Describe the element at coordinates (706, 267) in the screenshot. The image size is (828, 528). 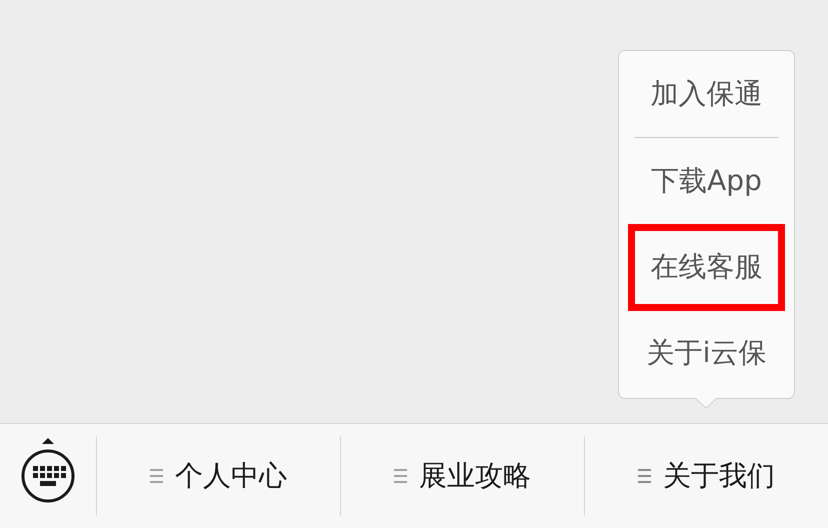
I see `menu-item: 在线客服` at that location.